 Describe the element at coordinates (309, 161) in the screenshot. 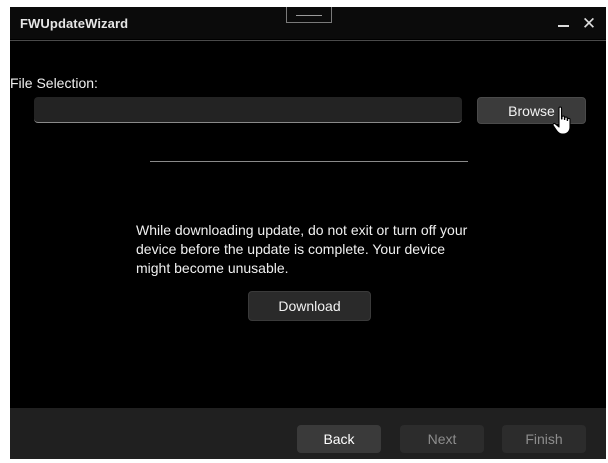

I see `download-progress-bar` at that location.